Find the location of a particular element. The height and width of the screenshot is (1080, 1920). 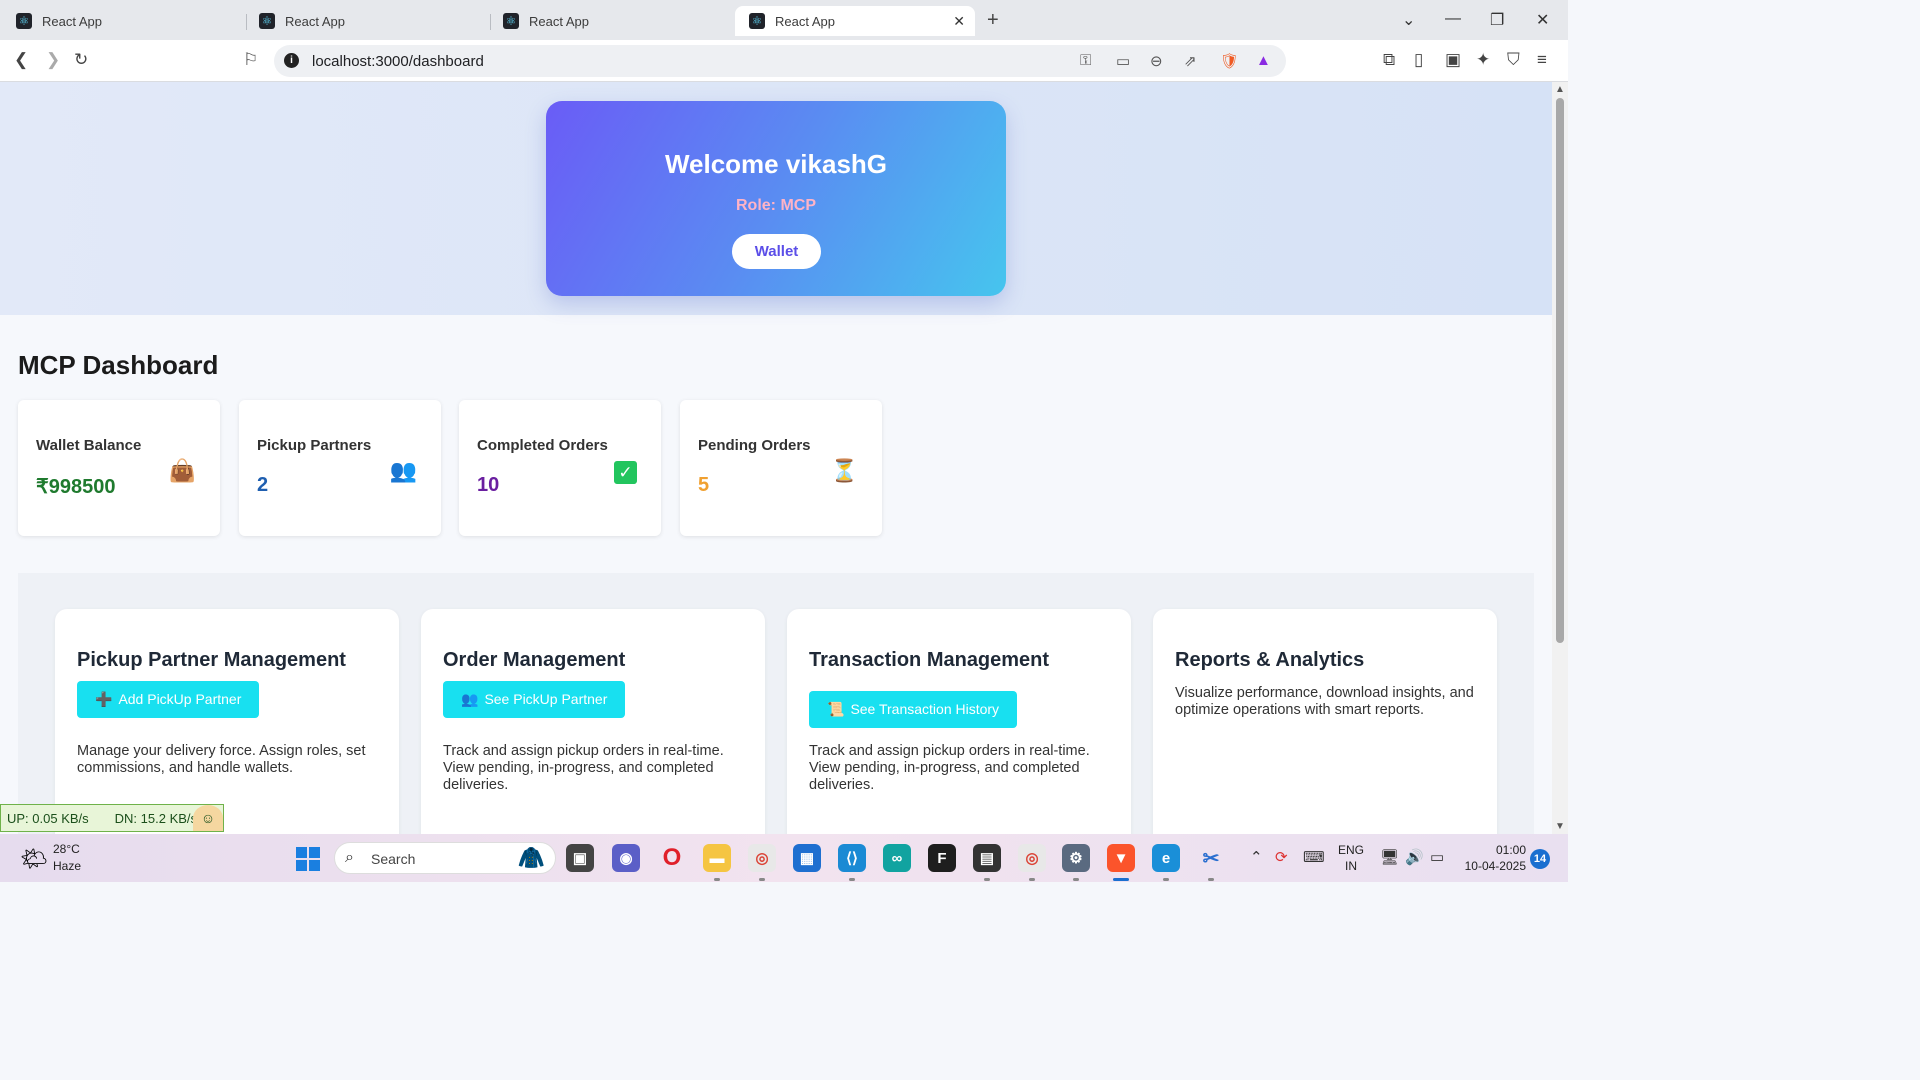

scroll-down-arrow-icon: ▼ is located at coordinates (1560, 826).